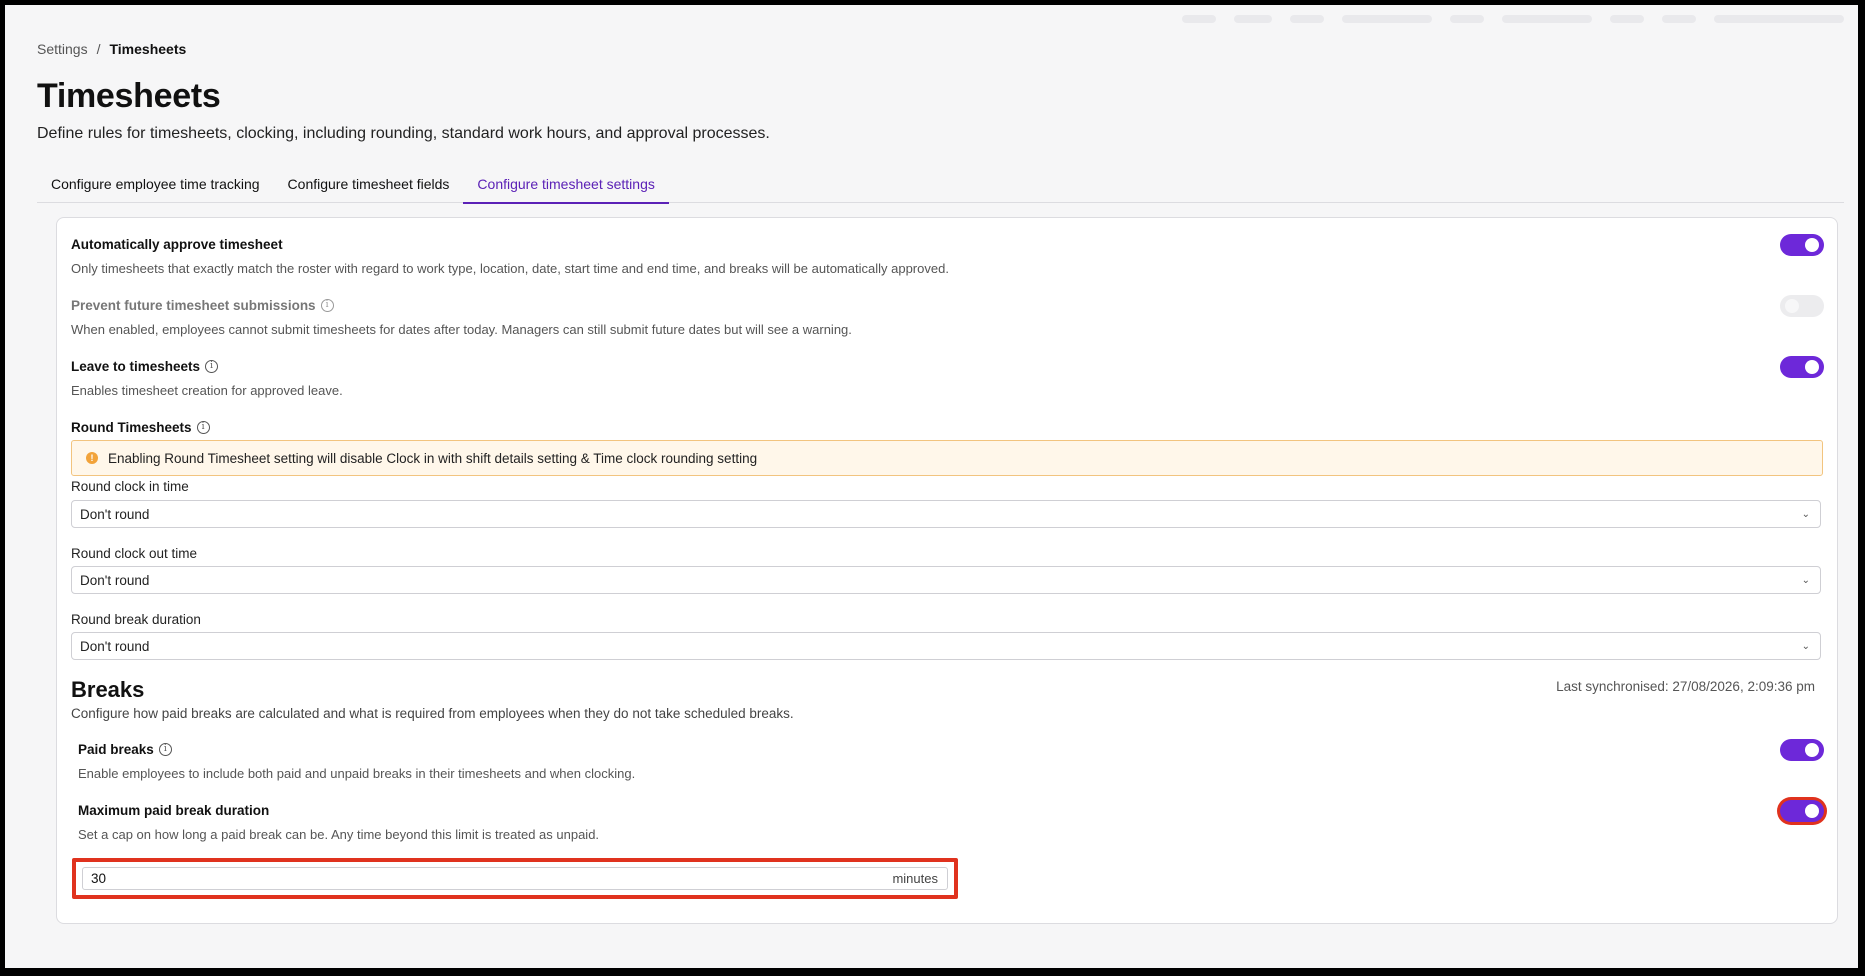 The width and height of the screenshot is (1865, 976). What do you see at coordinates (115, 580) in the screenshot?
I see `round-clock-out-value: Don't round` at bounding box center [115, 580].